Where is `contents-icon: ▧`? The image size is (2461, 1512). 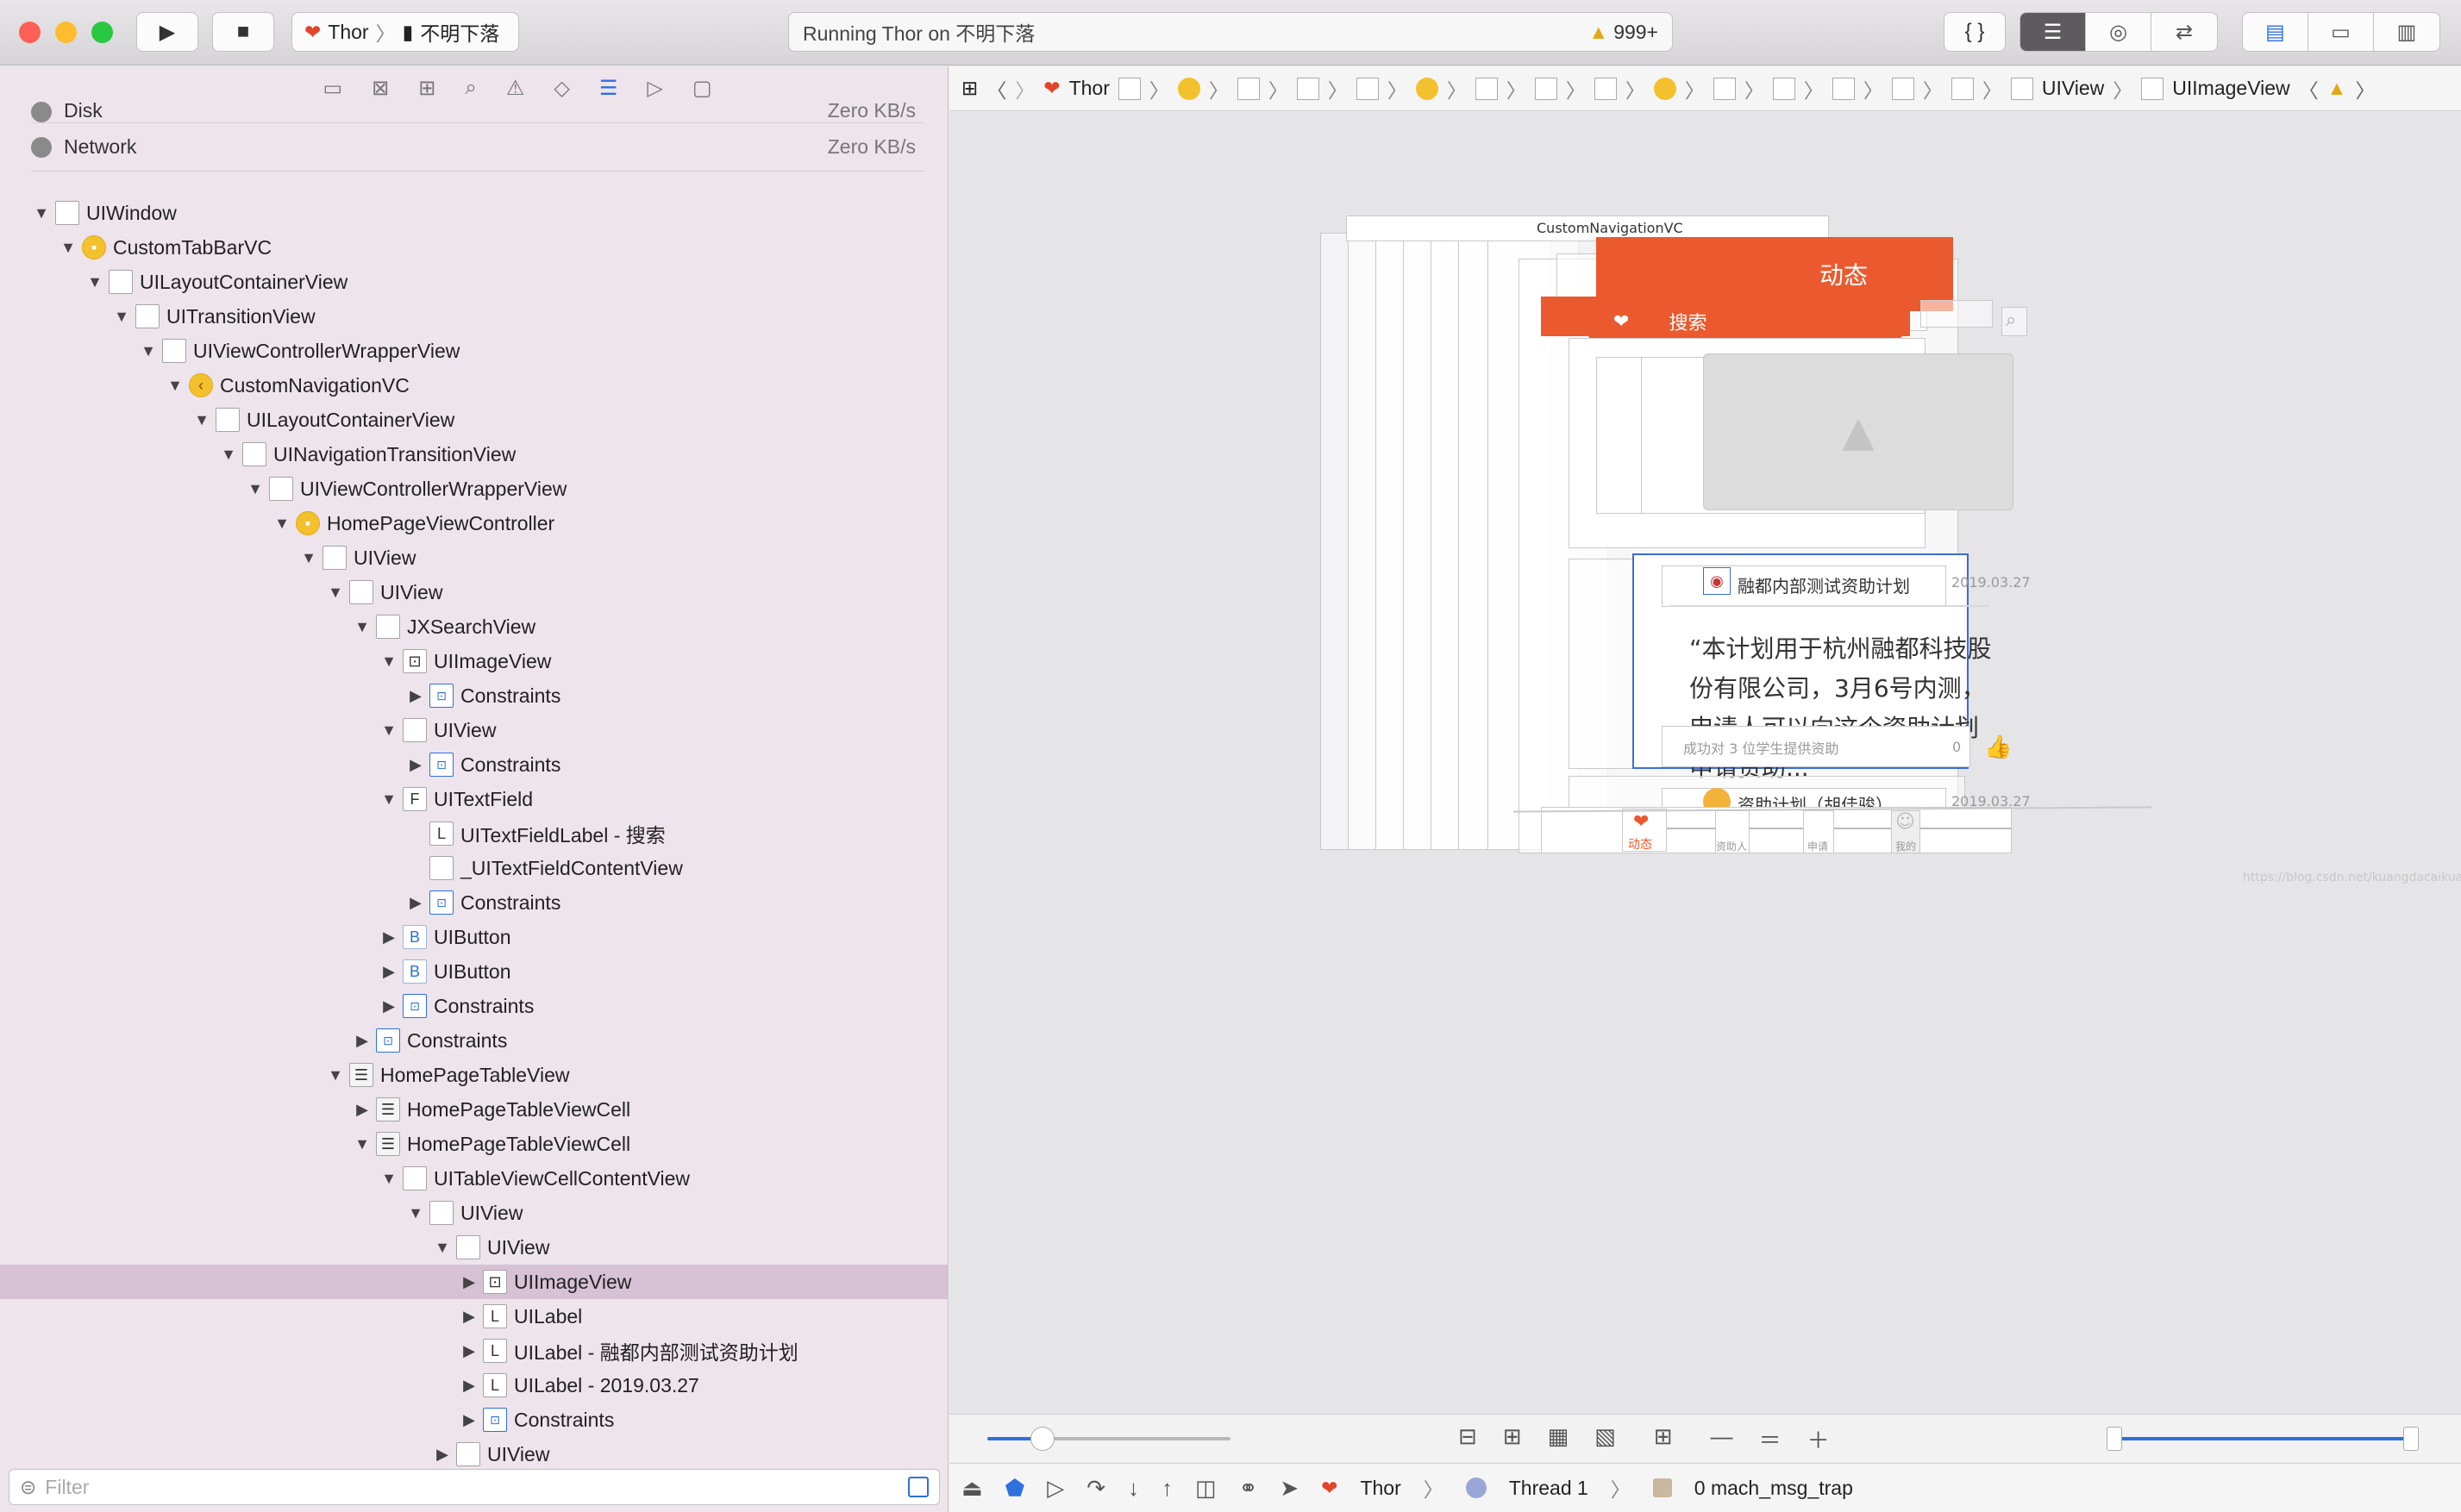 contents-icon: ▧ is located at coordinates (1605, 1439).